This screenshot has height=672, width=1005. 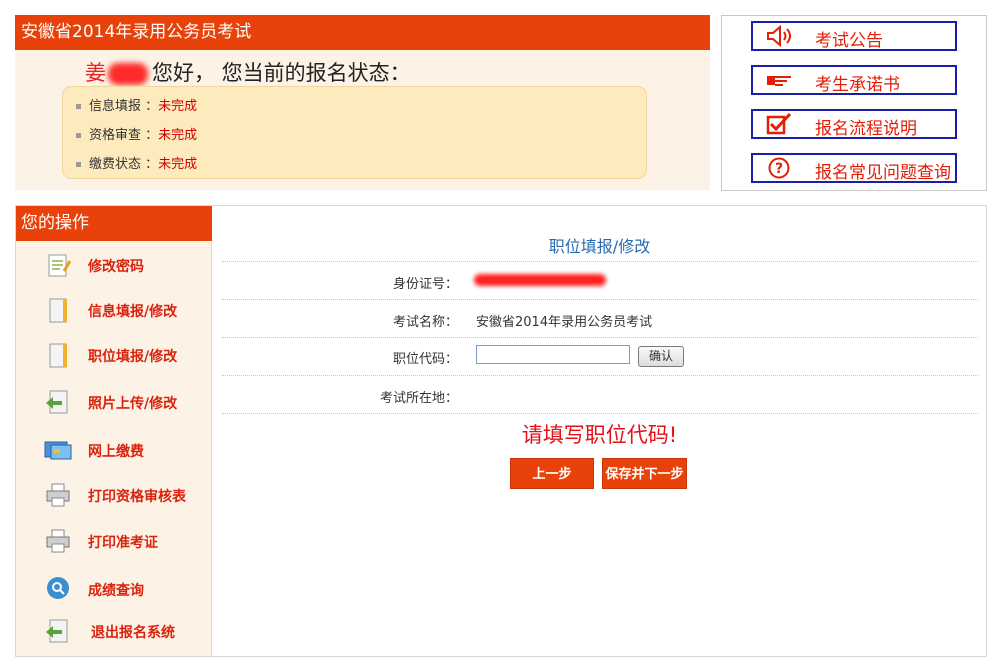 I want to click on link-label: 考生承诺书, so click(x=857, y=85).